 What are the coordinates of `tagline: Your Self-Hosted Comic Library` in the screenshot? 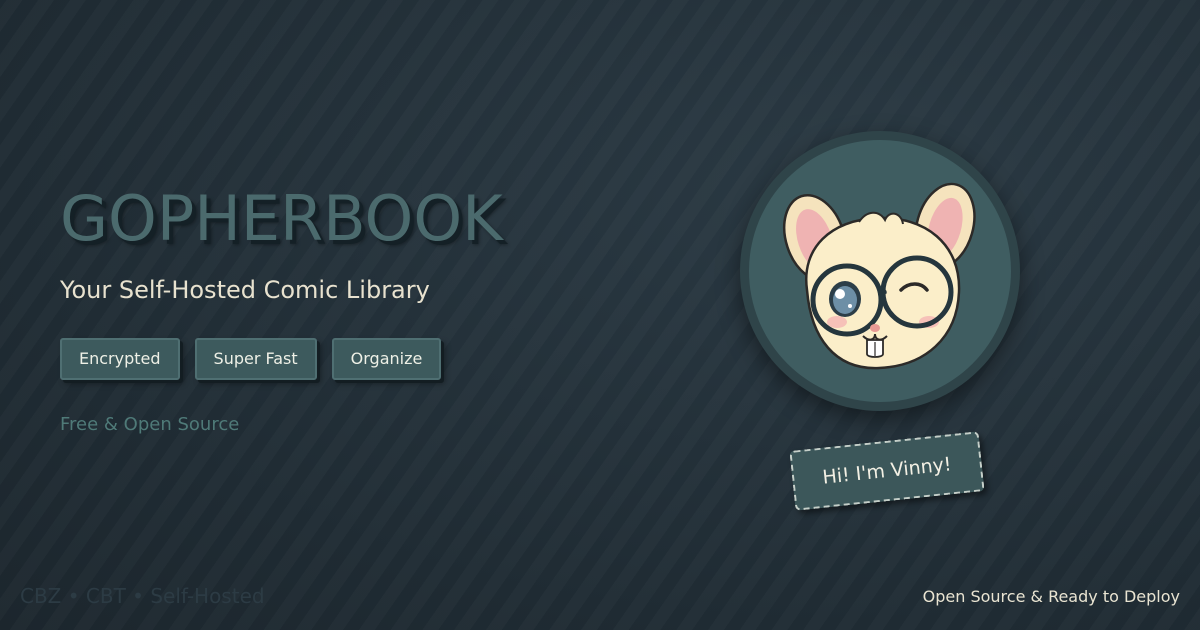 It's located at (245, 290).